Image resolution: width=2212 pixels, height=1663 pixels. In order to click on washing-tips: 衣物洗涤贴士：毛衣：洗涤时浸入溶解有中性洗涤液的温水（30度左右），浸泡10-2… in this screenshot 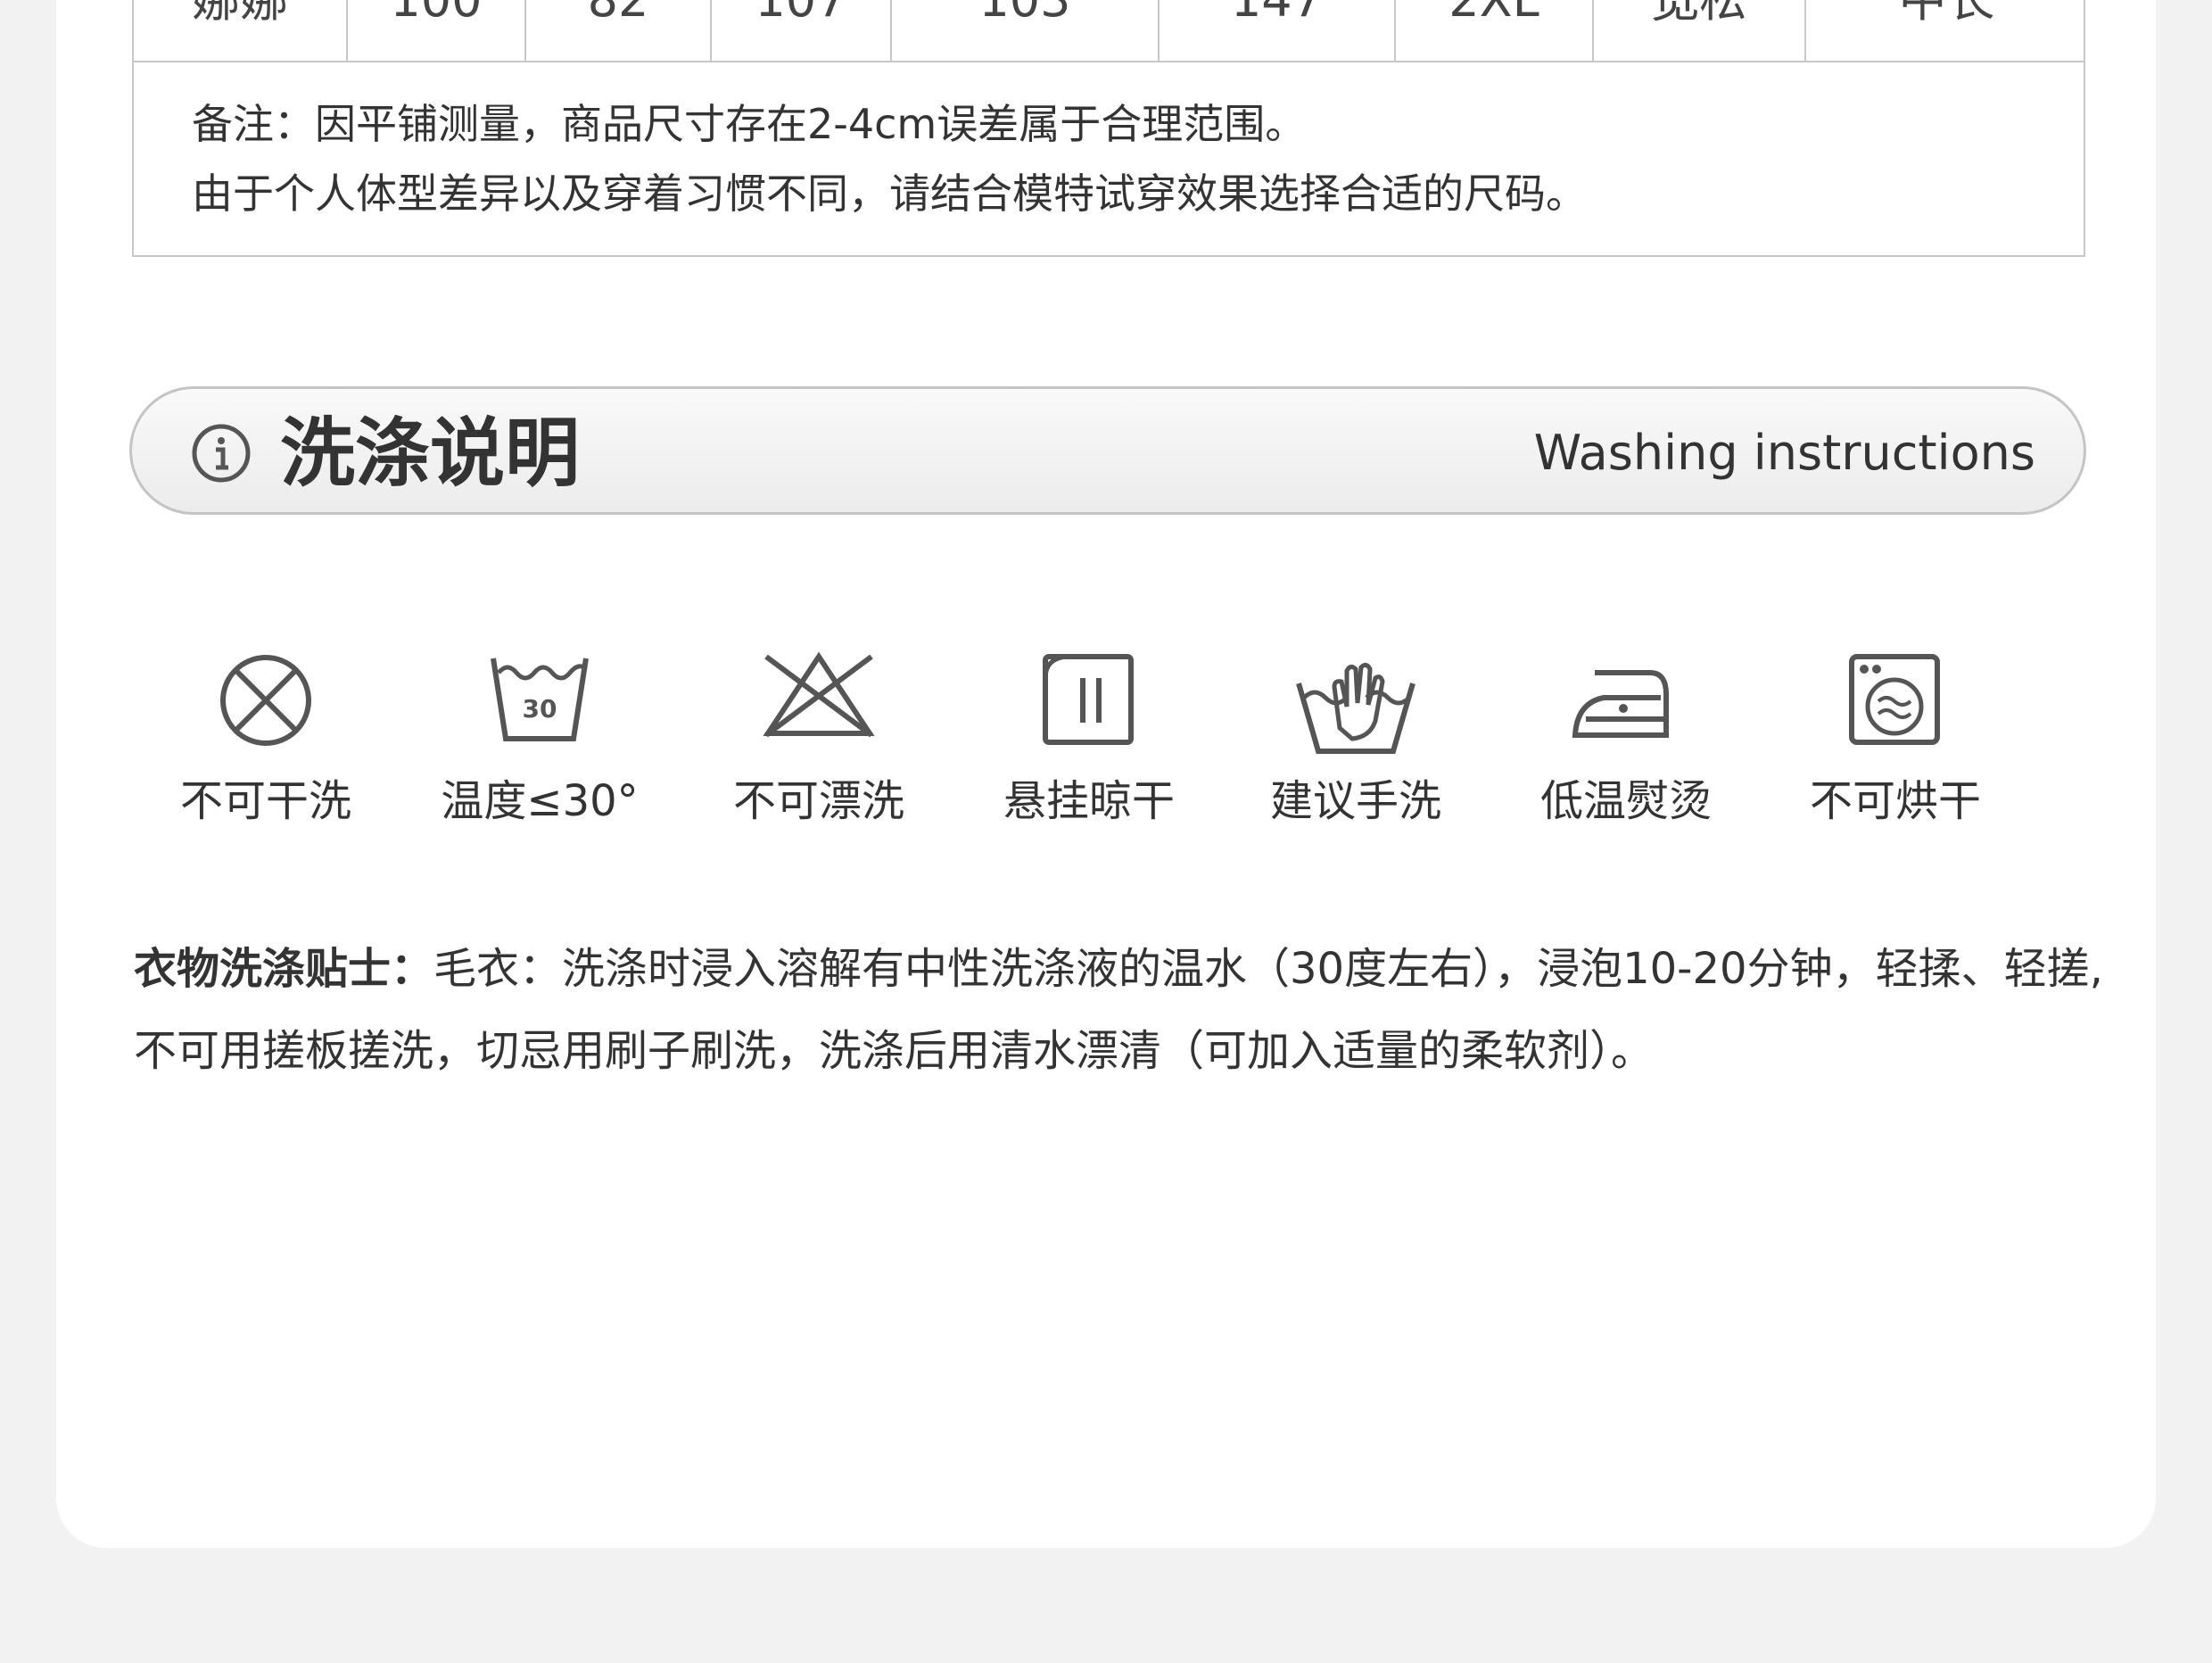, I will do `click(1138, 1010)`.